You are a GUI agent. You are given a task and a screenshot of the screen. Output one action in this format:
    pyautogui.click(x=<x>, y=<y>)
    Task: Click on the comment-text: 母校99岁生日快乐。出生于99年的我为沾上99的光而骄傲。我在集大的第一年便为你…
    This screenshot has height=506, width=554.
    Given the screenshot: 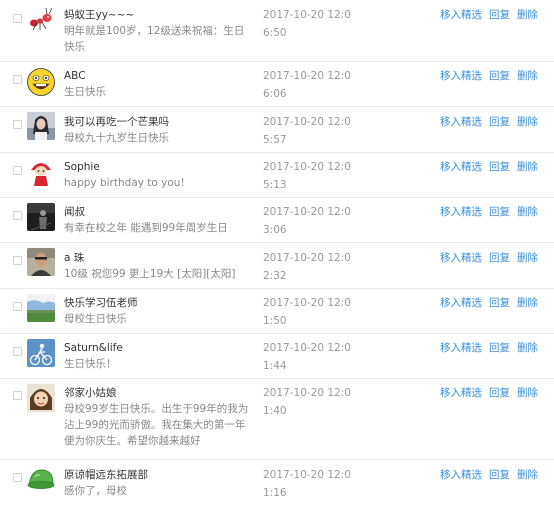 What is the action you would take?
    pyautogui.click(x=156, y=425)
    